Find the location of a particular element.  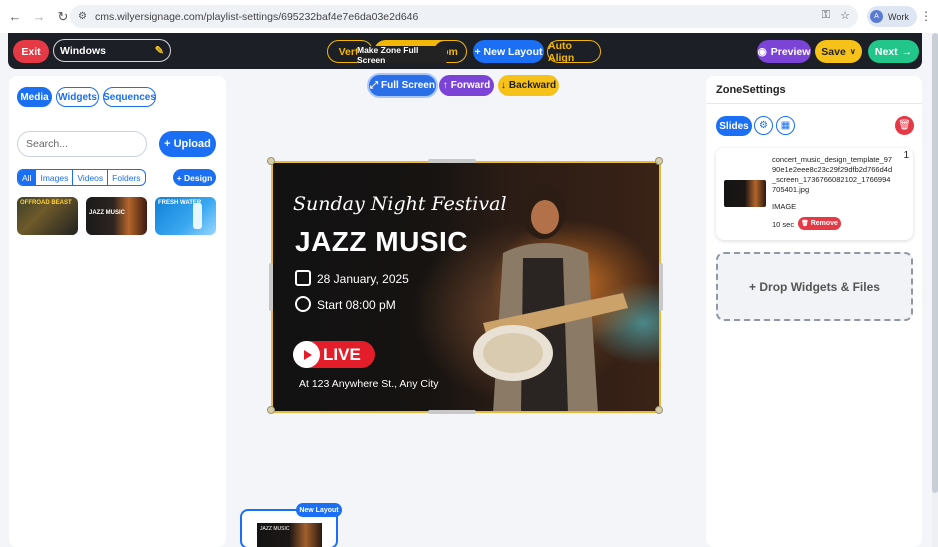

calendar-schedule-icon: ▦ is located at coordinates (785, 125).